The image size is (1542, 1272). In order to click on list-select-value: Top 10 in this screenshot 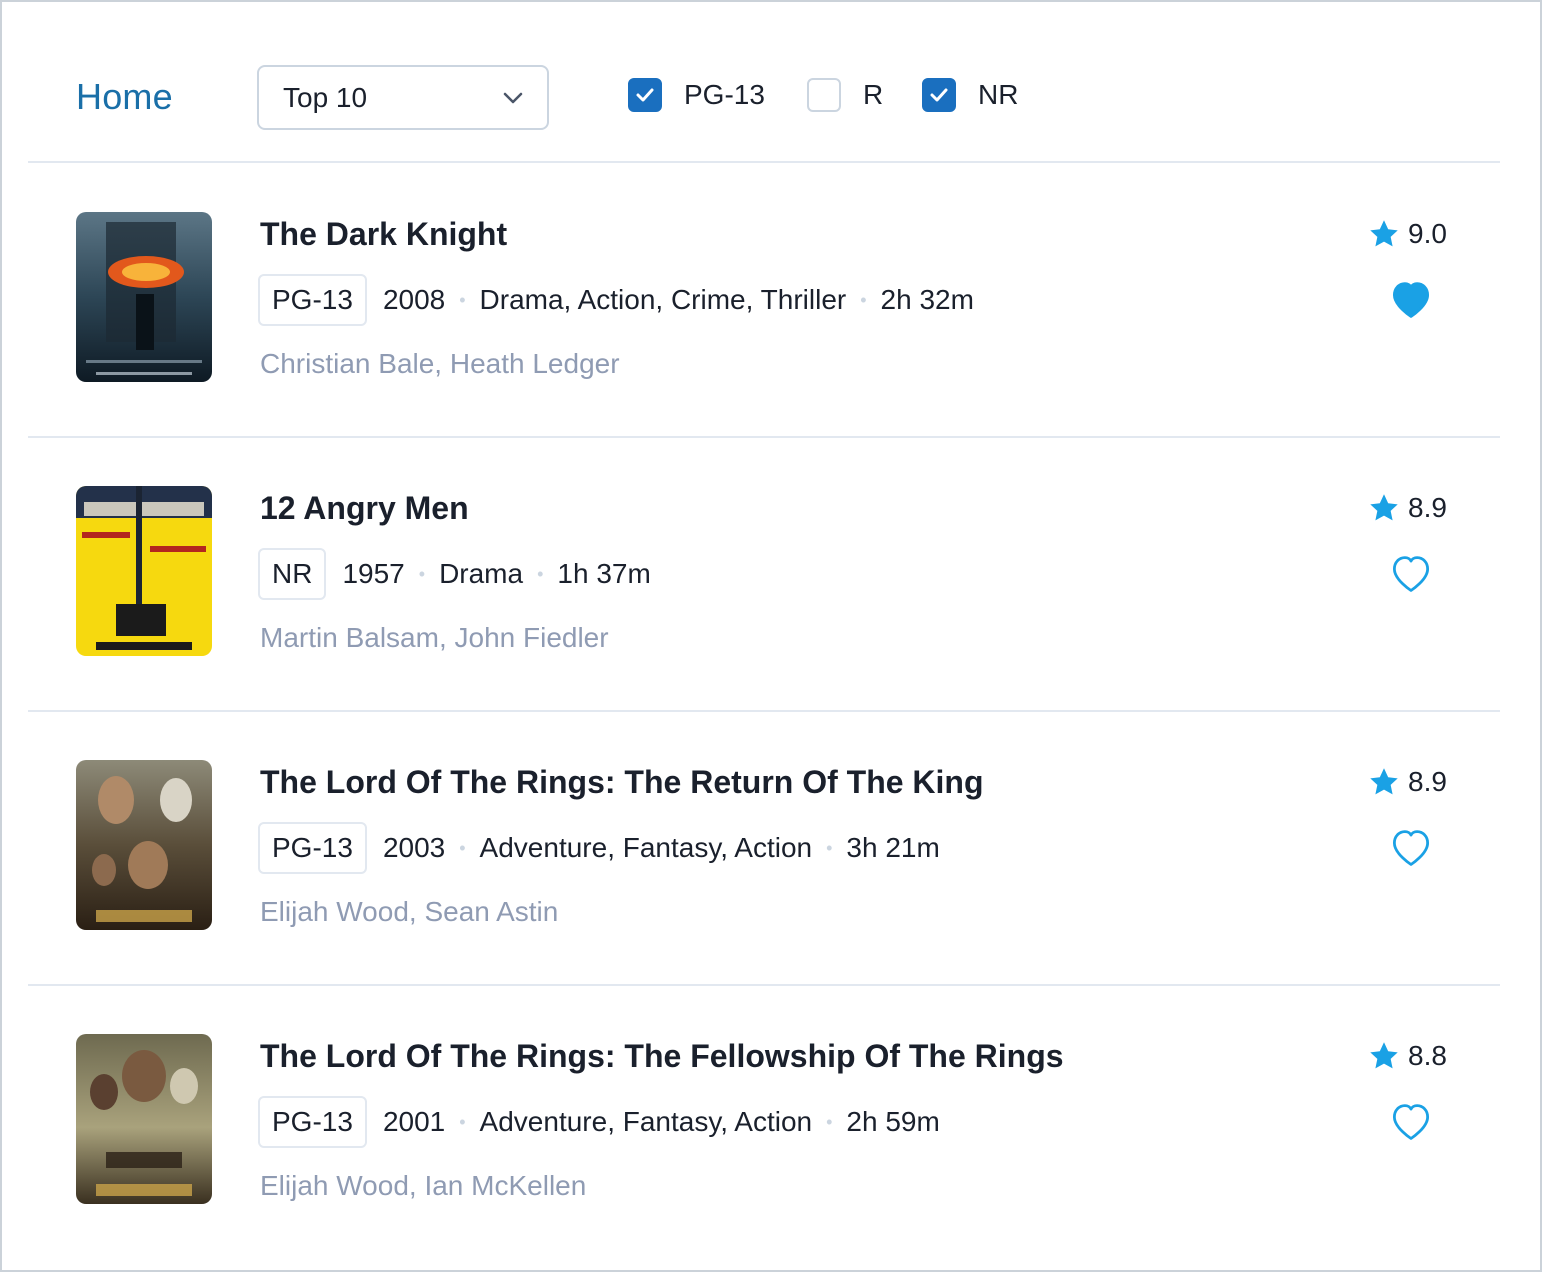, I will do `click(325, 97)`.